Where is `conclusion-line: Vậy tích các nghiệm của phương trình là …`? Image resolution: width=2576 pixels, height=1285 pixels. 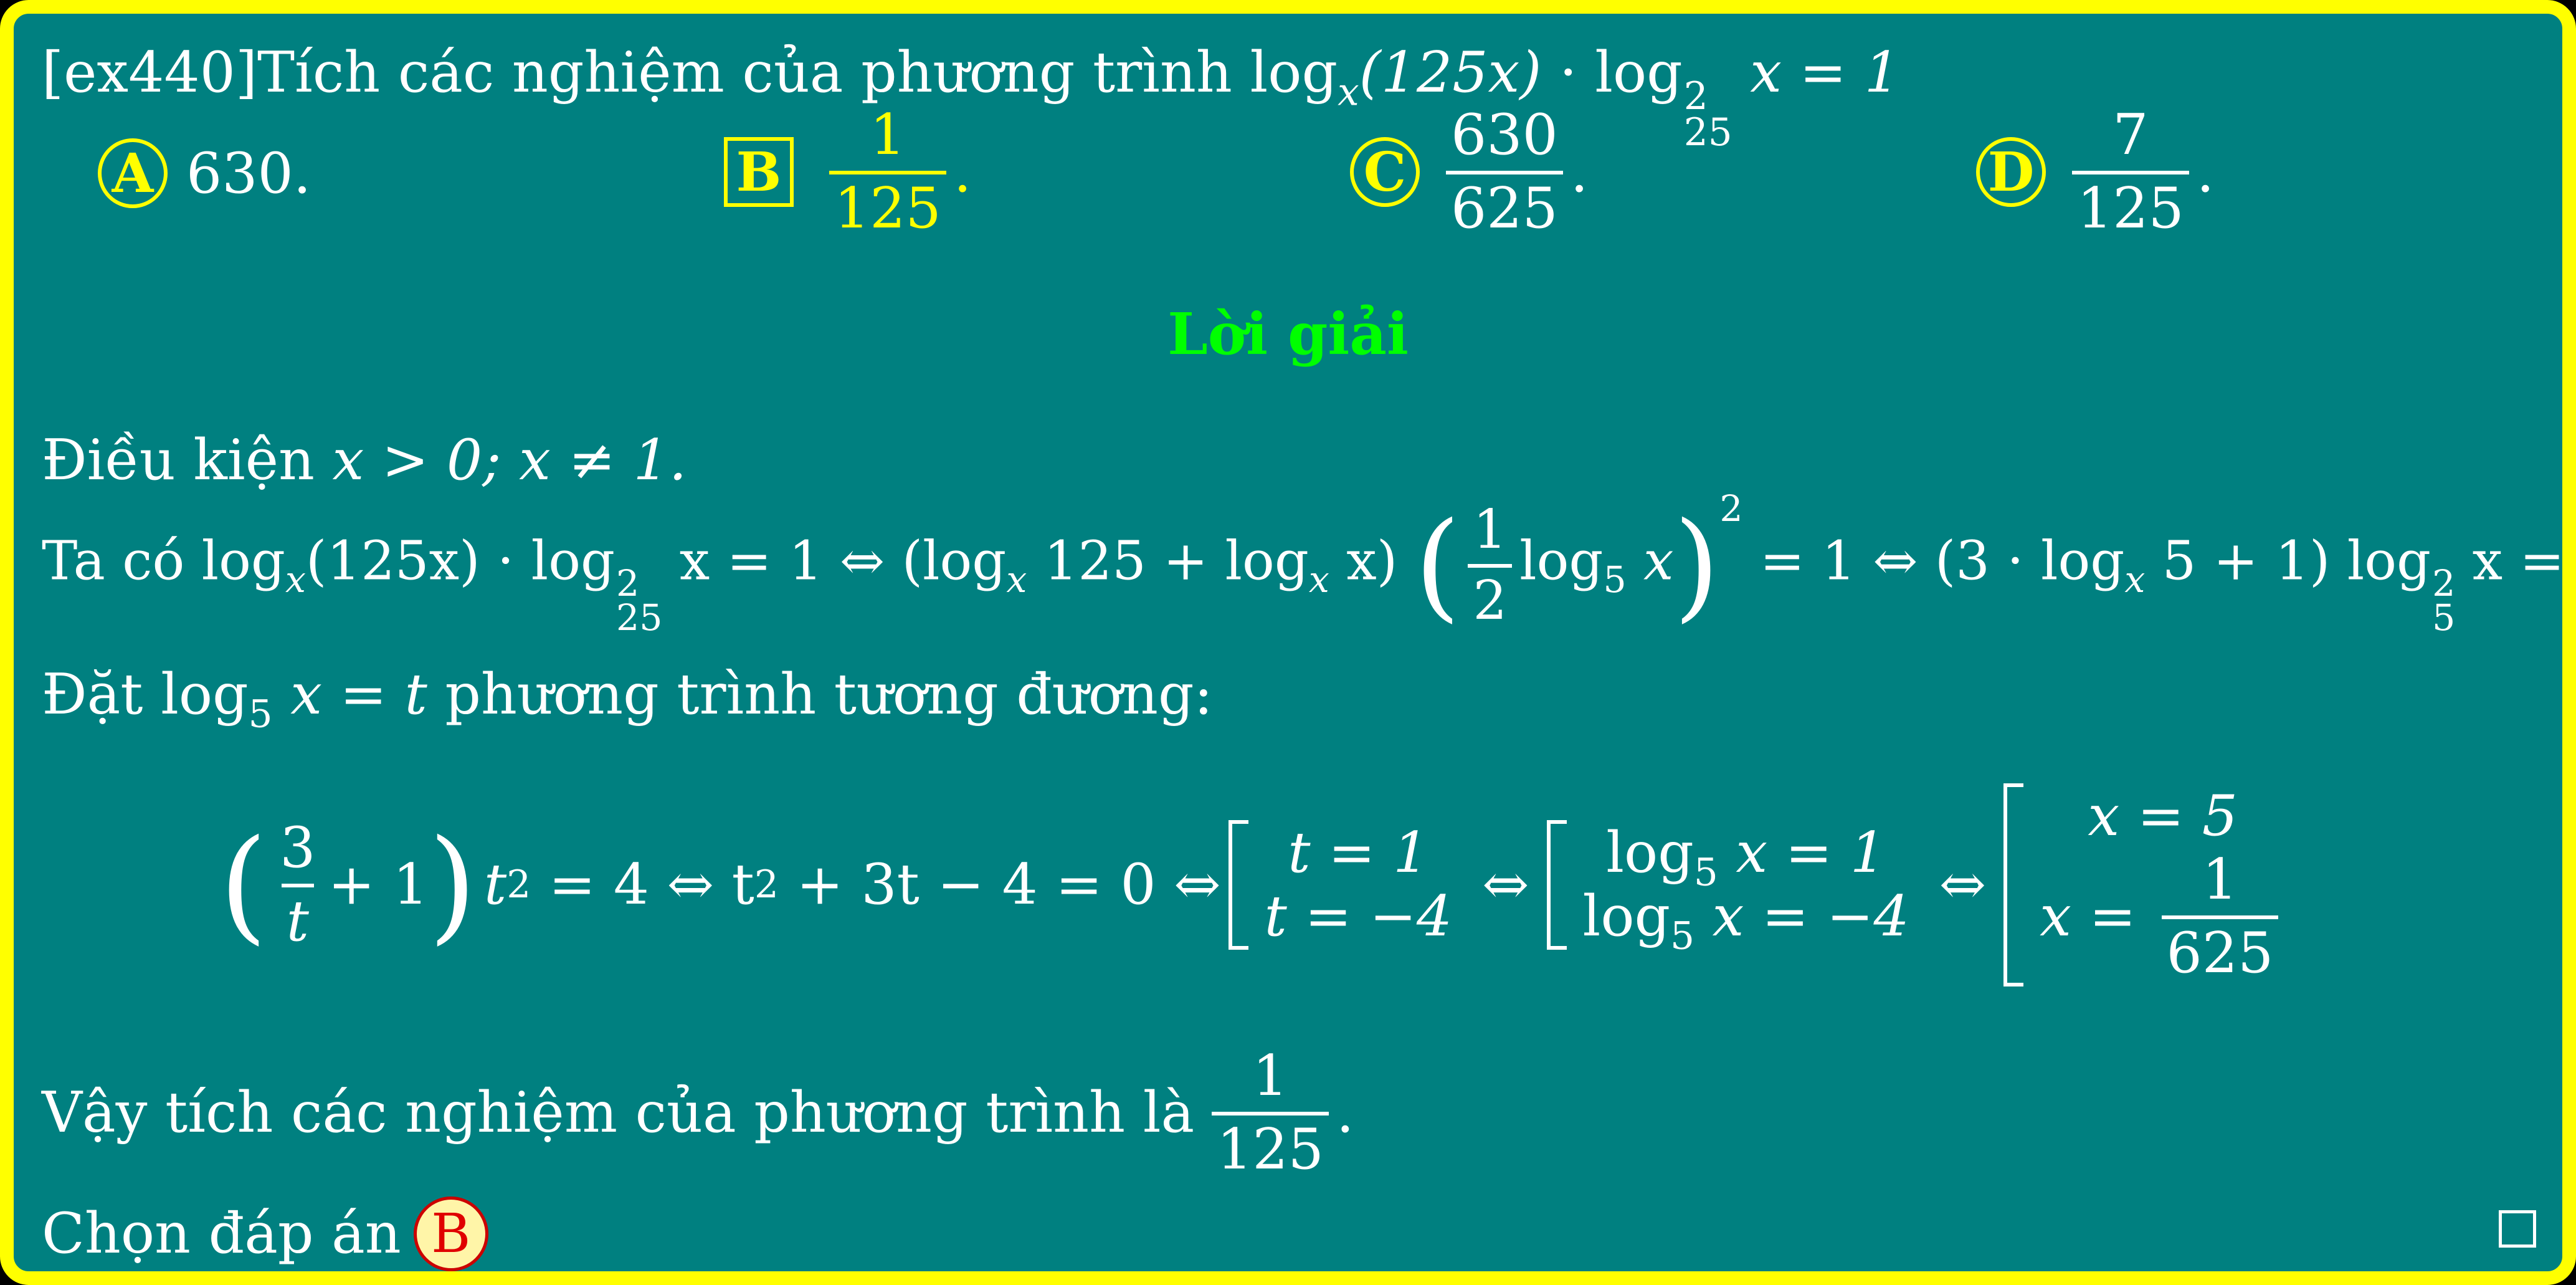
conclusion-line: Vậy tích các nghiệm của phương trình là … is located at coordinates (698, 1113).